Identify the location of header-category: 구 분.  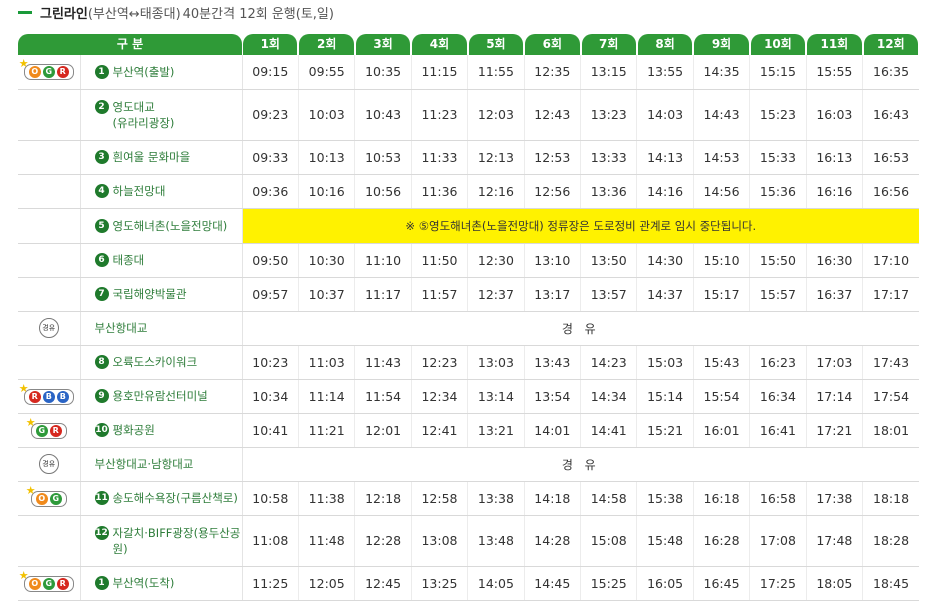
(130, 44).